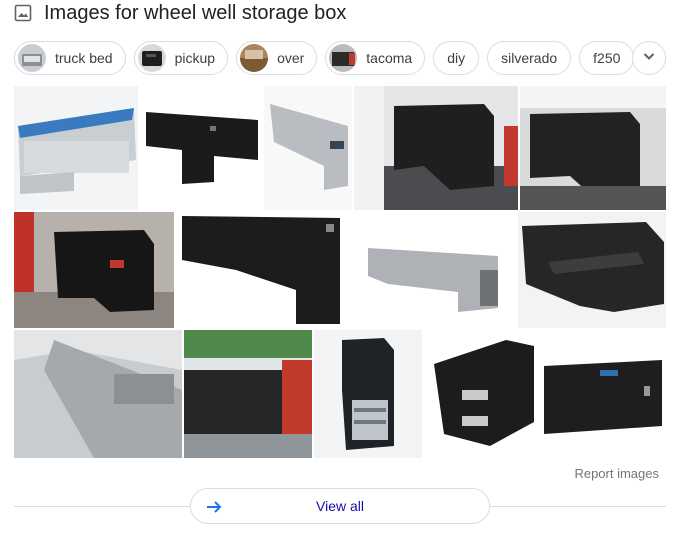  Describe the element at coordinates (603, 394) in the screenshot. I see `image-result-black-long-box` at that location.